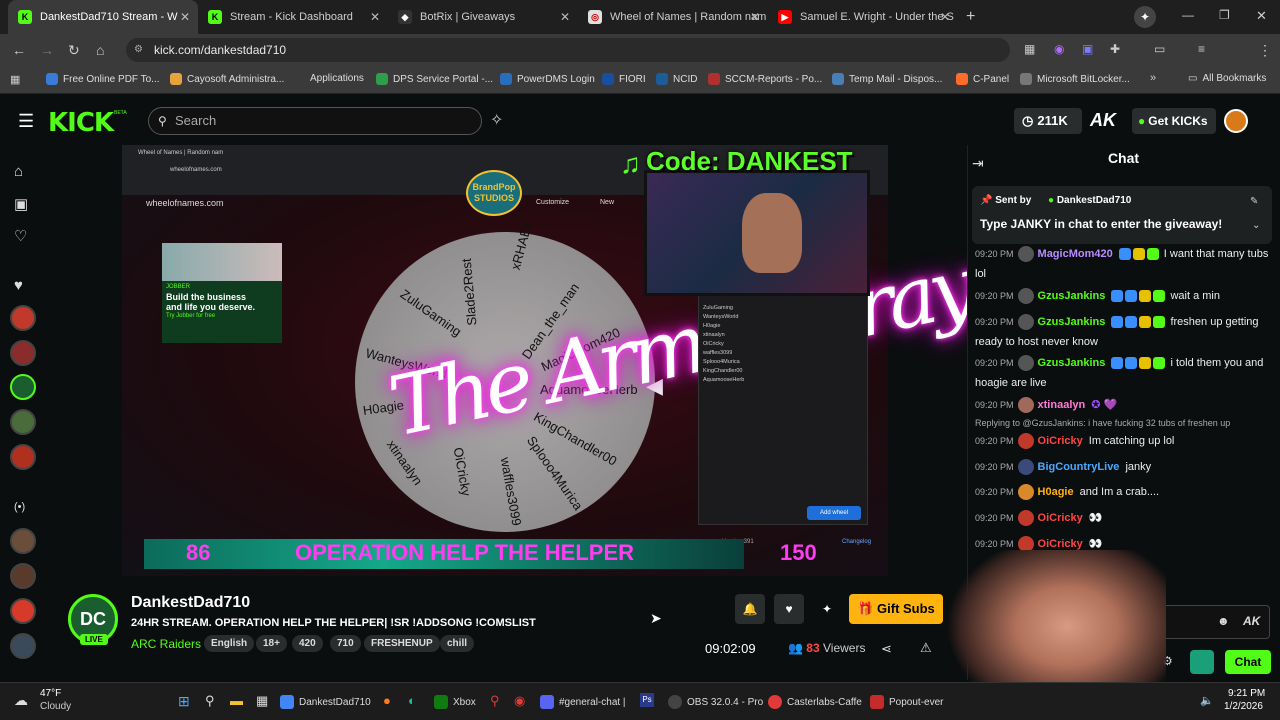  I want to click on browser-tab: K DankestDad710 Stream - W ✕, so click(103, 17).